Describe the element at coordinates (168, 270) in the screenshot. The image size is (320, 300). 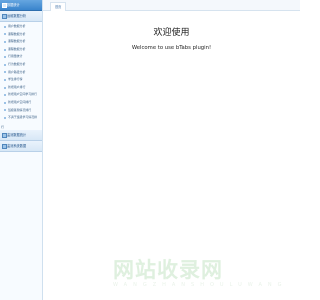
I see `watermark-text: 网站收录网` at that location.